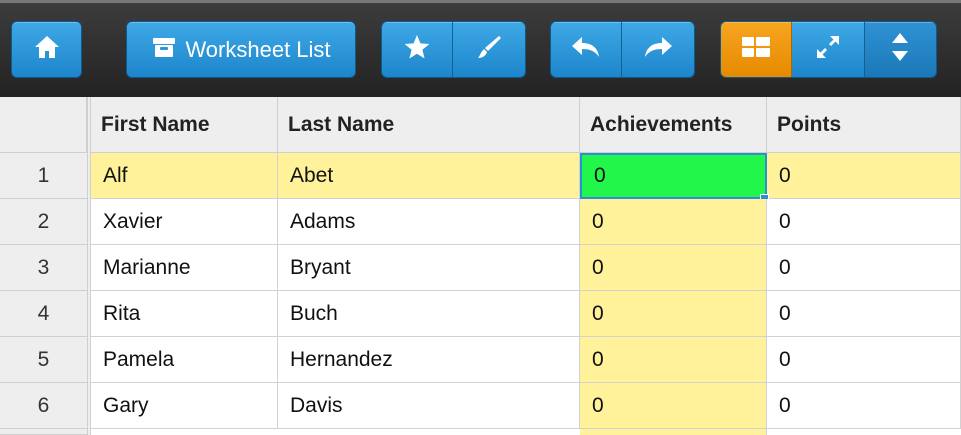  Describe the element at coordinates (43, 222) in the screenshot. I see `row-number: 2` at that location.